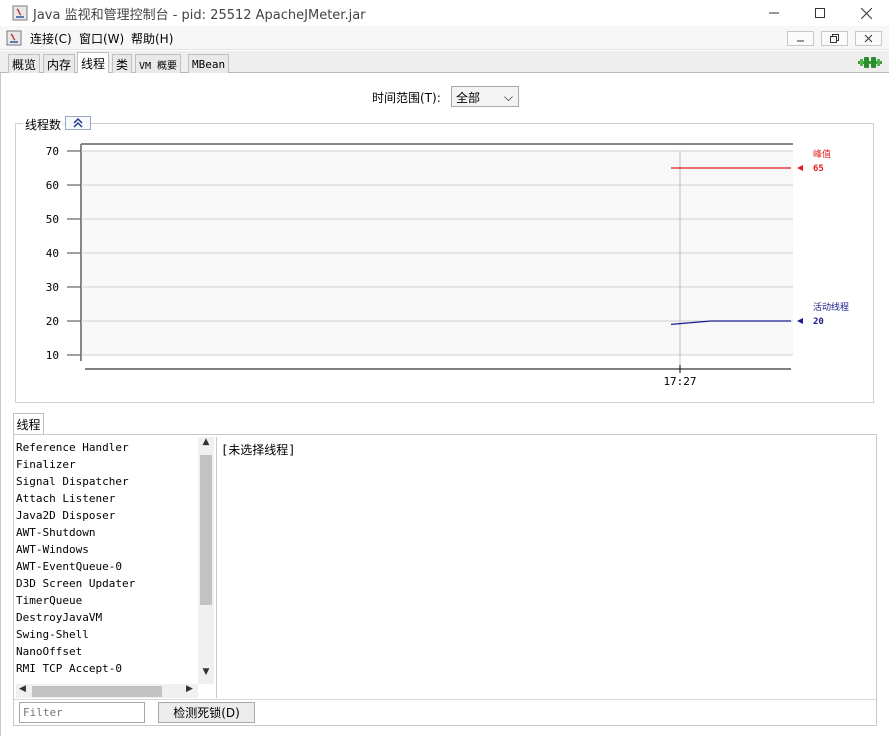  I want to click on series-name-label: 活动线程, so click(831, 307).